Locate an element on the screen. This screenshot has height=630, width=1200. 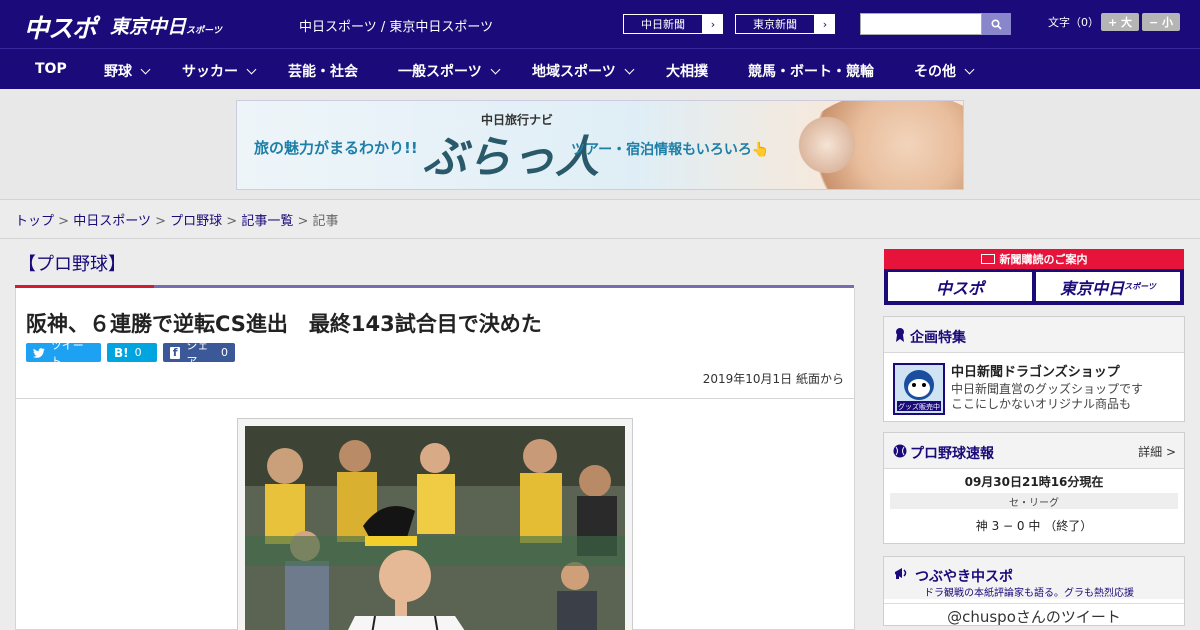
subscription-header: 新聞購読のご案内 is located at coordinates (1034, 259).